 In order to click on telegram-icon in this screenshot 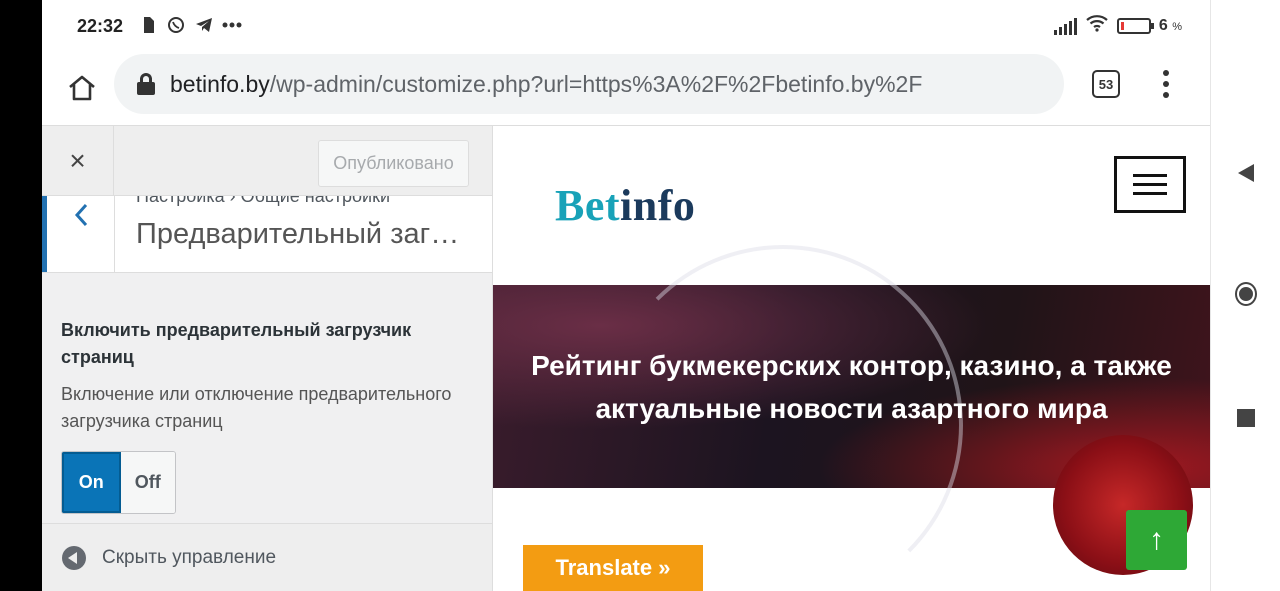, I will do `click(204, 25)`.